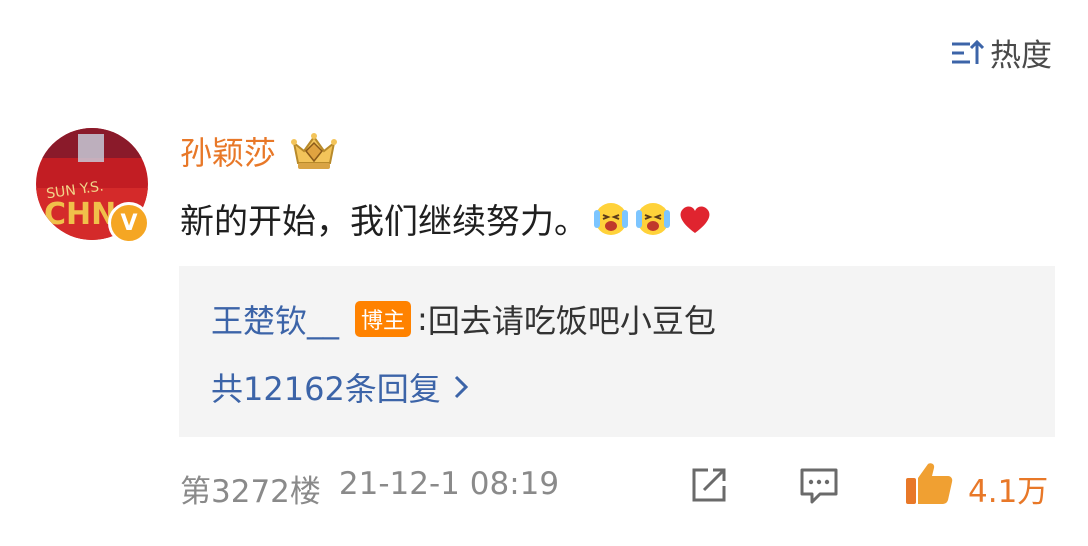  I want to click on comment-icon, so click(819, 485).